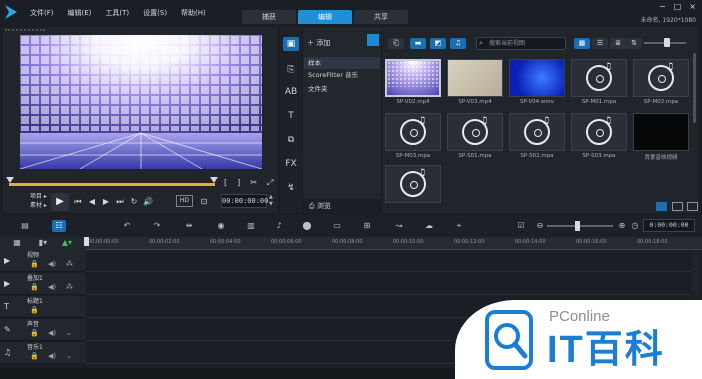 The height and width of the screenshot is (379, 702). What do you see at coordinates (269, 17) in the screenshot?
I see `tab-capture: 捕获` at bounding box center [269, 17].